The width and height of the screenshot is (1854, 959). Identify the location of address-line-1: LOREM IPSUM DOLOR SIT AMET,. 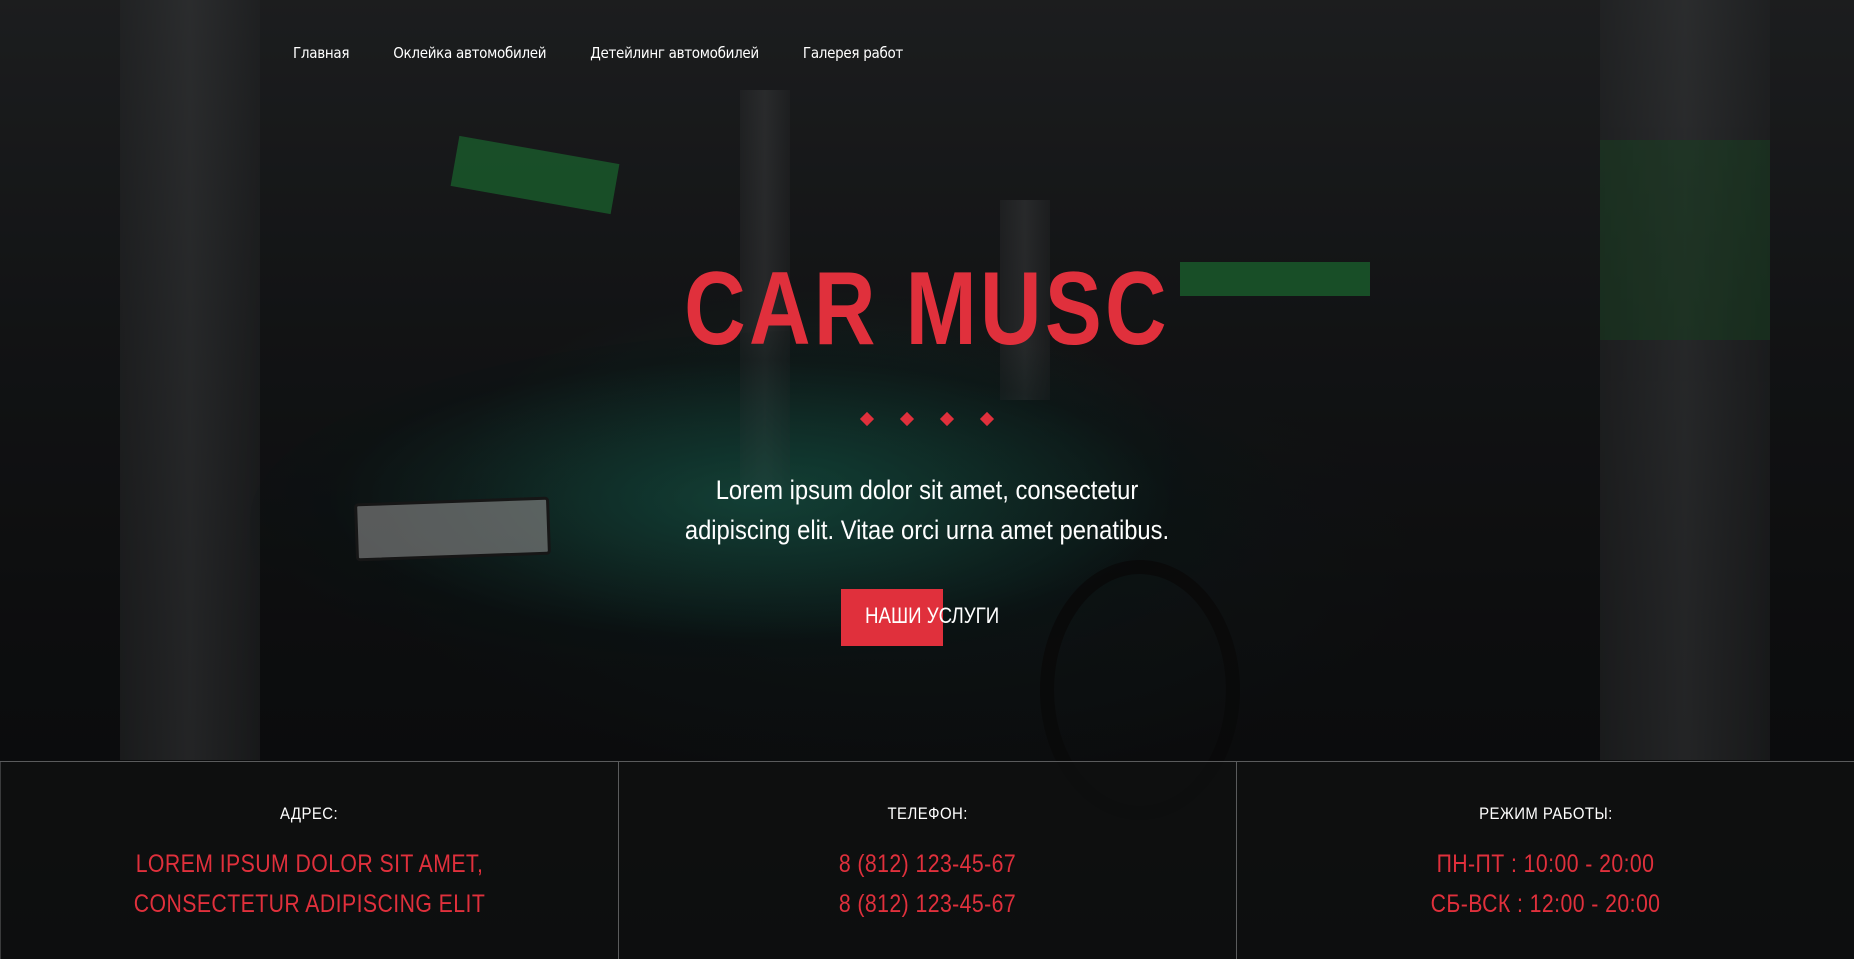
(309, 864).